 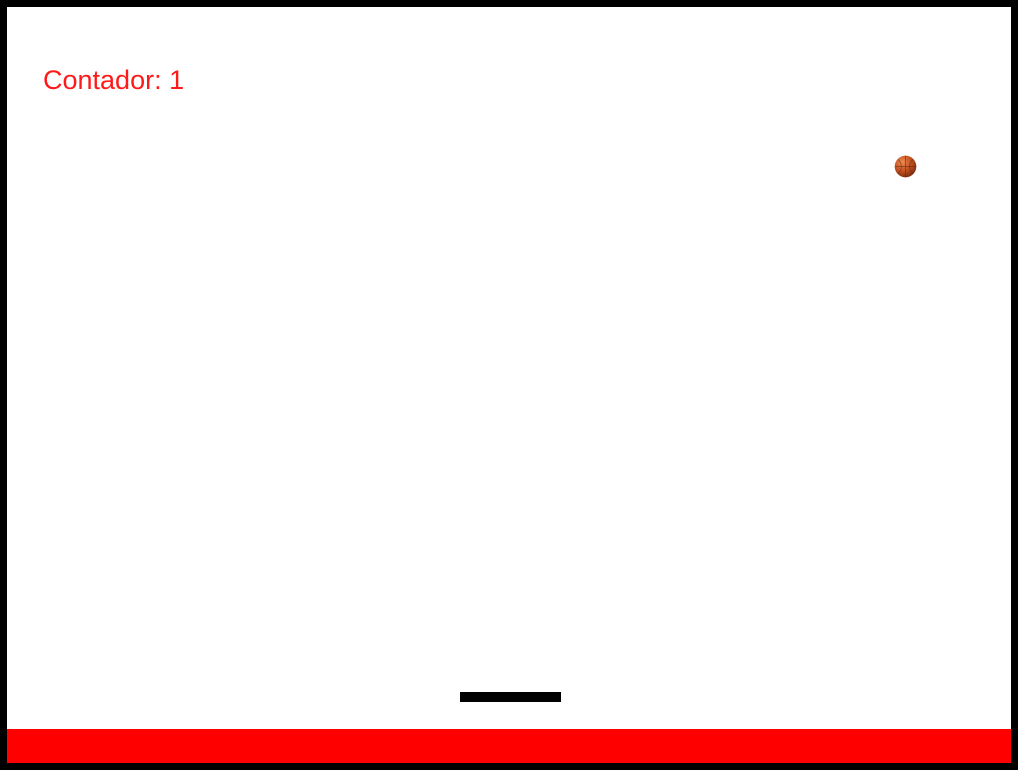 What do you see at coordinates (114, 80) in the screenshot?
I see `score-counter: Contador: 1` at bounding box center [114, 80].